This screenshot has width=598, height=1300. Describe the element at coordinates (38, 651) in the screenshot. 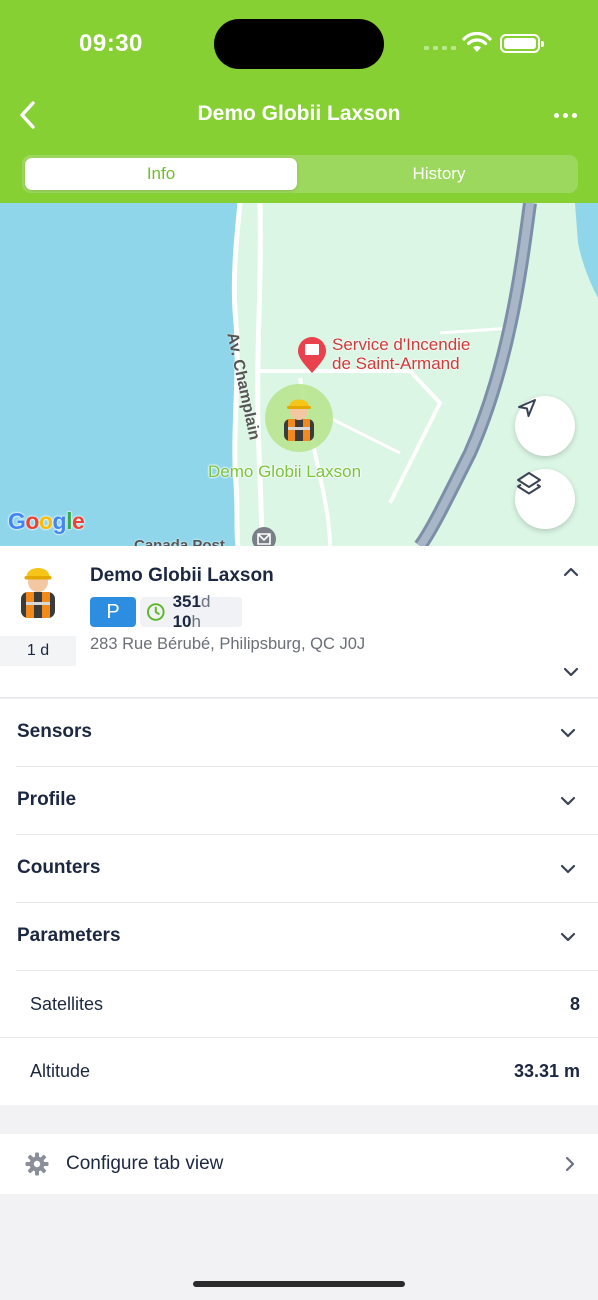

I see `duration-badge: 1 d` at that location.